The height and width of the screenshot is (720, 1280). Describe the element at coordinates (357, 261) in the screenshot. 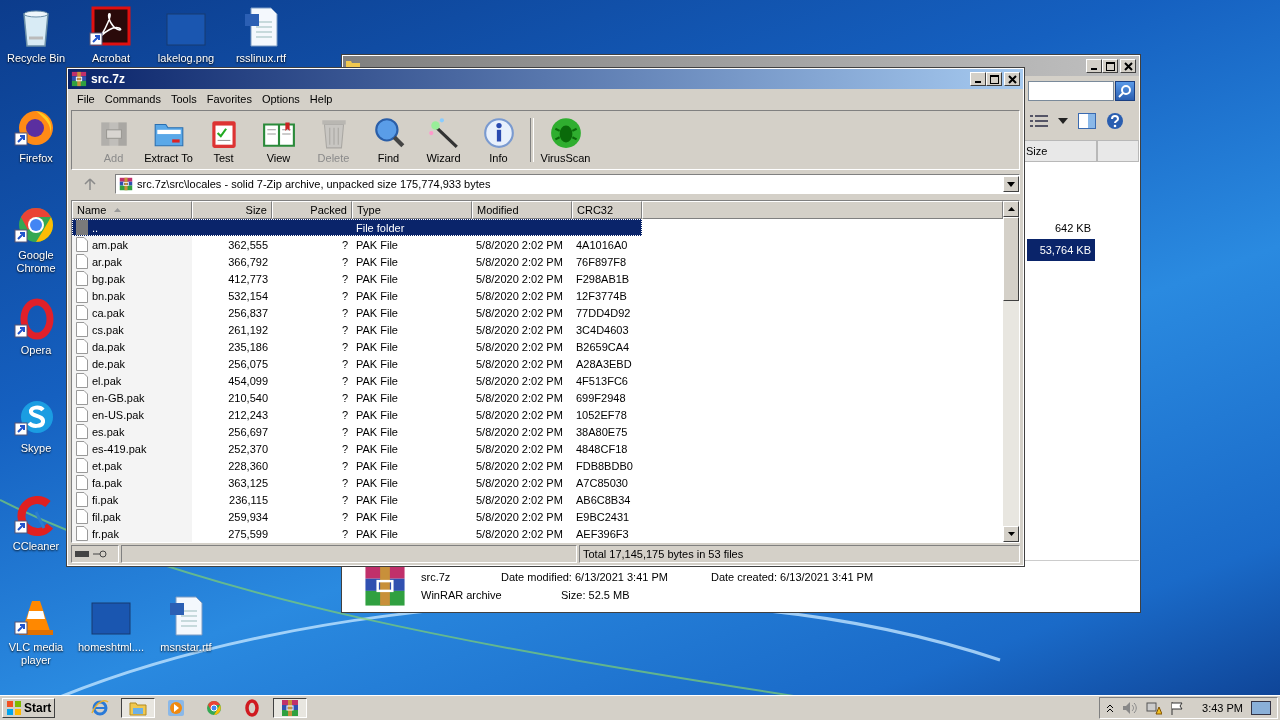

I see `file-row: ar.pak 366,792 ? PAK File 5/8/2020 2:02 PM 76F897F8` at that location.